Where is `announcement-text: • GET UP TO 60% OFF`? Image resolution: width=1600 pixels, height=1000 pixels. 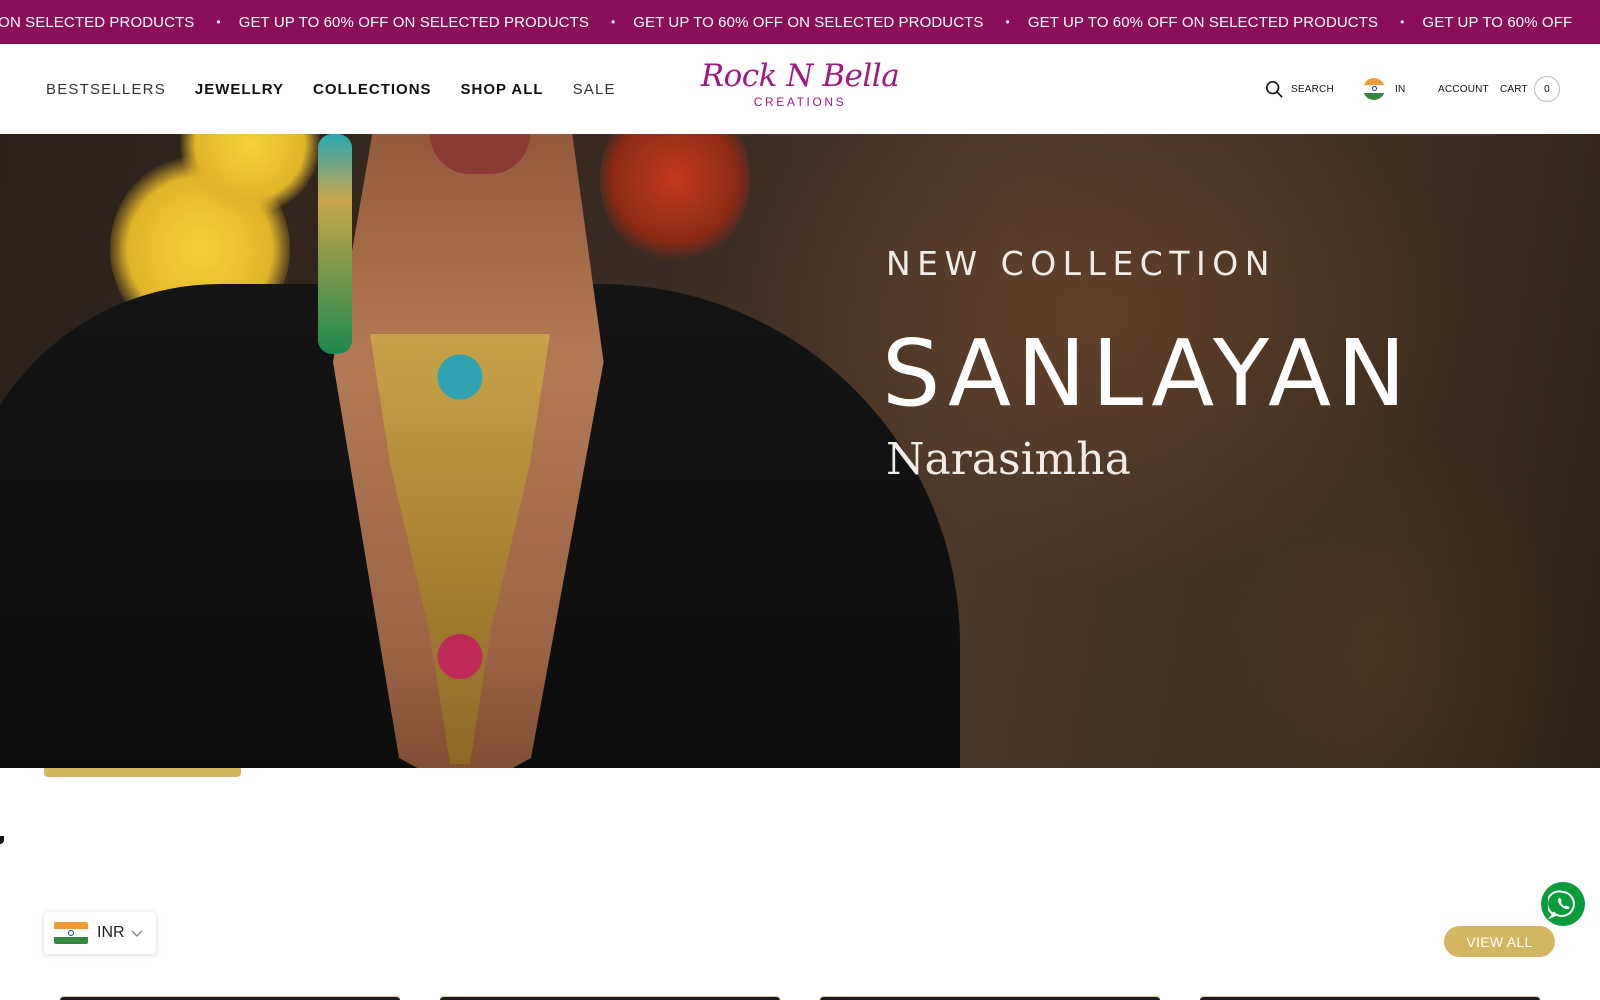 announcement-text: • GET UP TO 60% OFF is located at coordinates (1486, 22).